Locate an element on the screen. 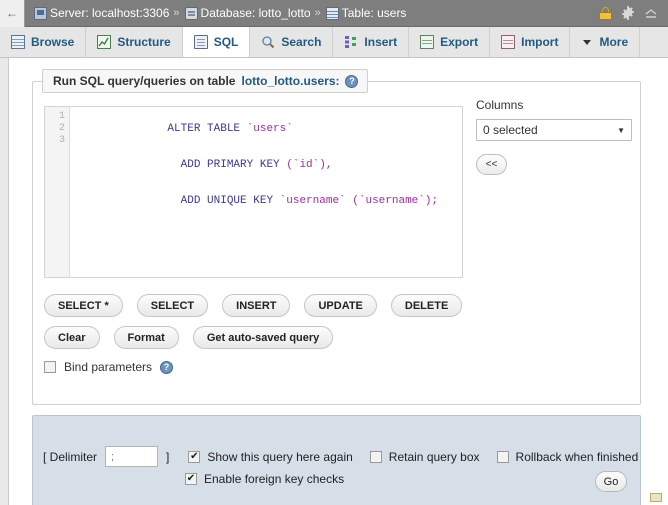 Image resolution: width=668 pixels, height=505 pixels. enable-foreign-key-checks-option: Enable foreign key checks is located at coordinates (264, 479).